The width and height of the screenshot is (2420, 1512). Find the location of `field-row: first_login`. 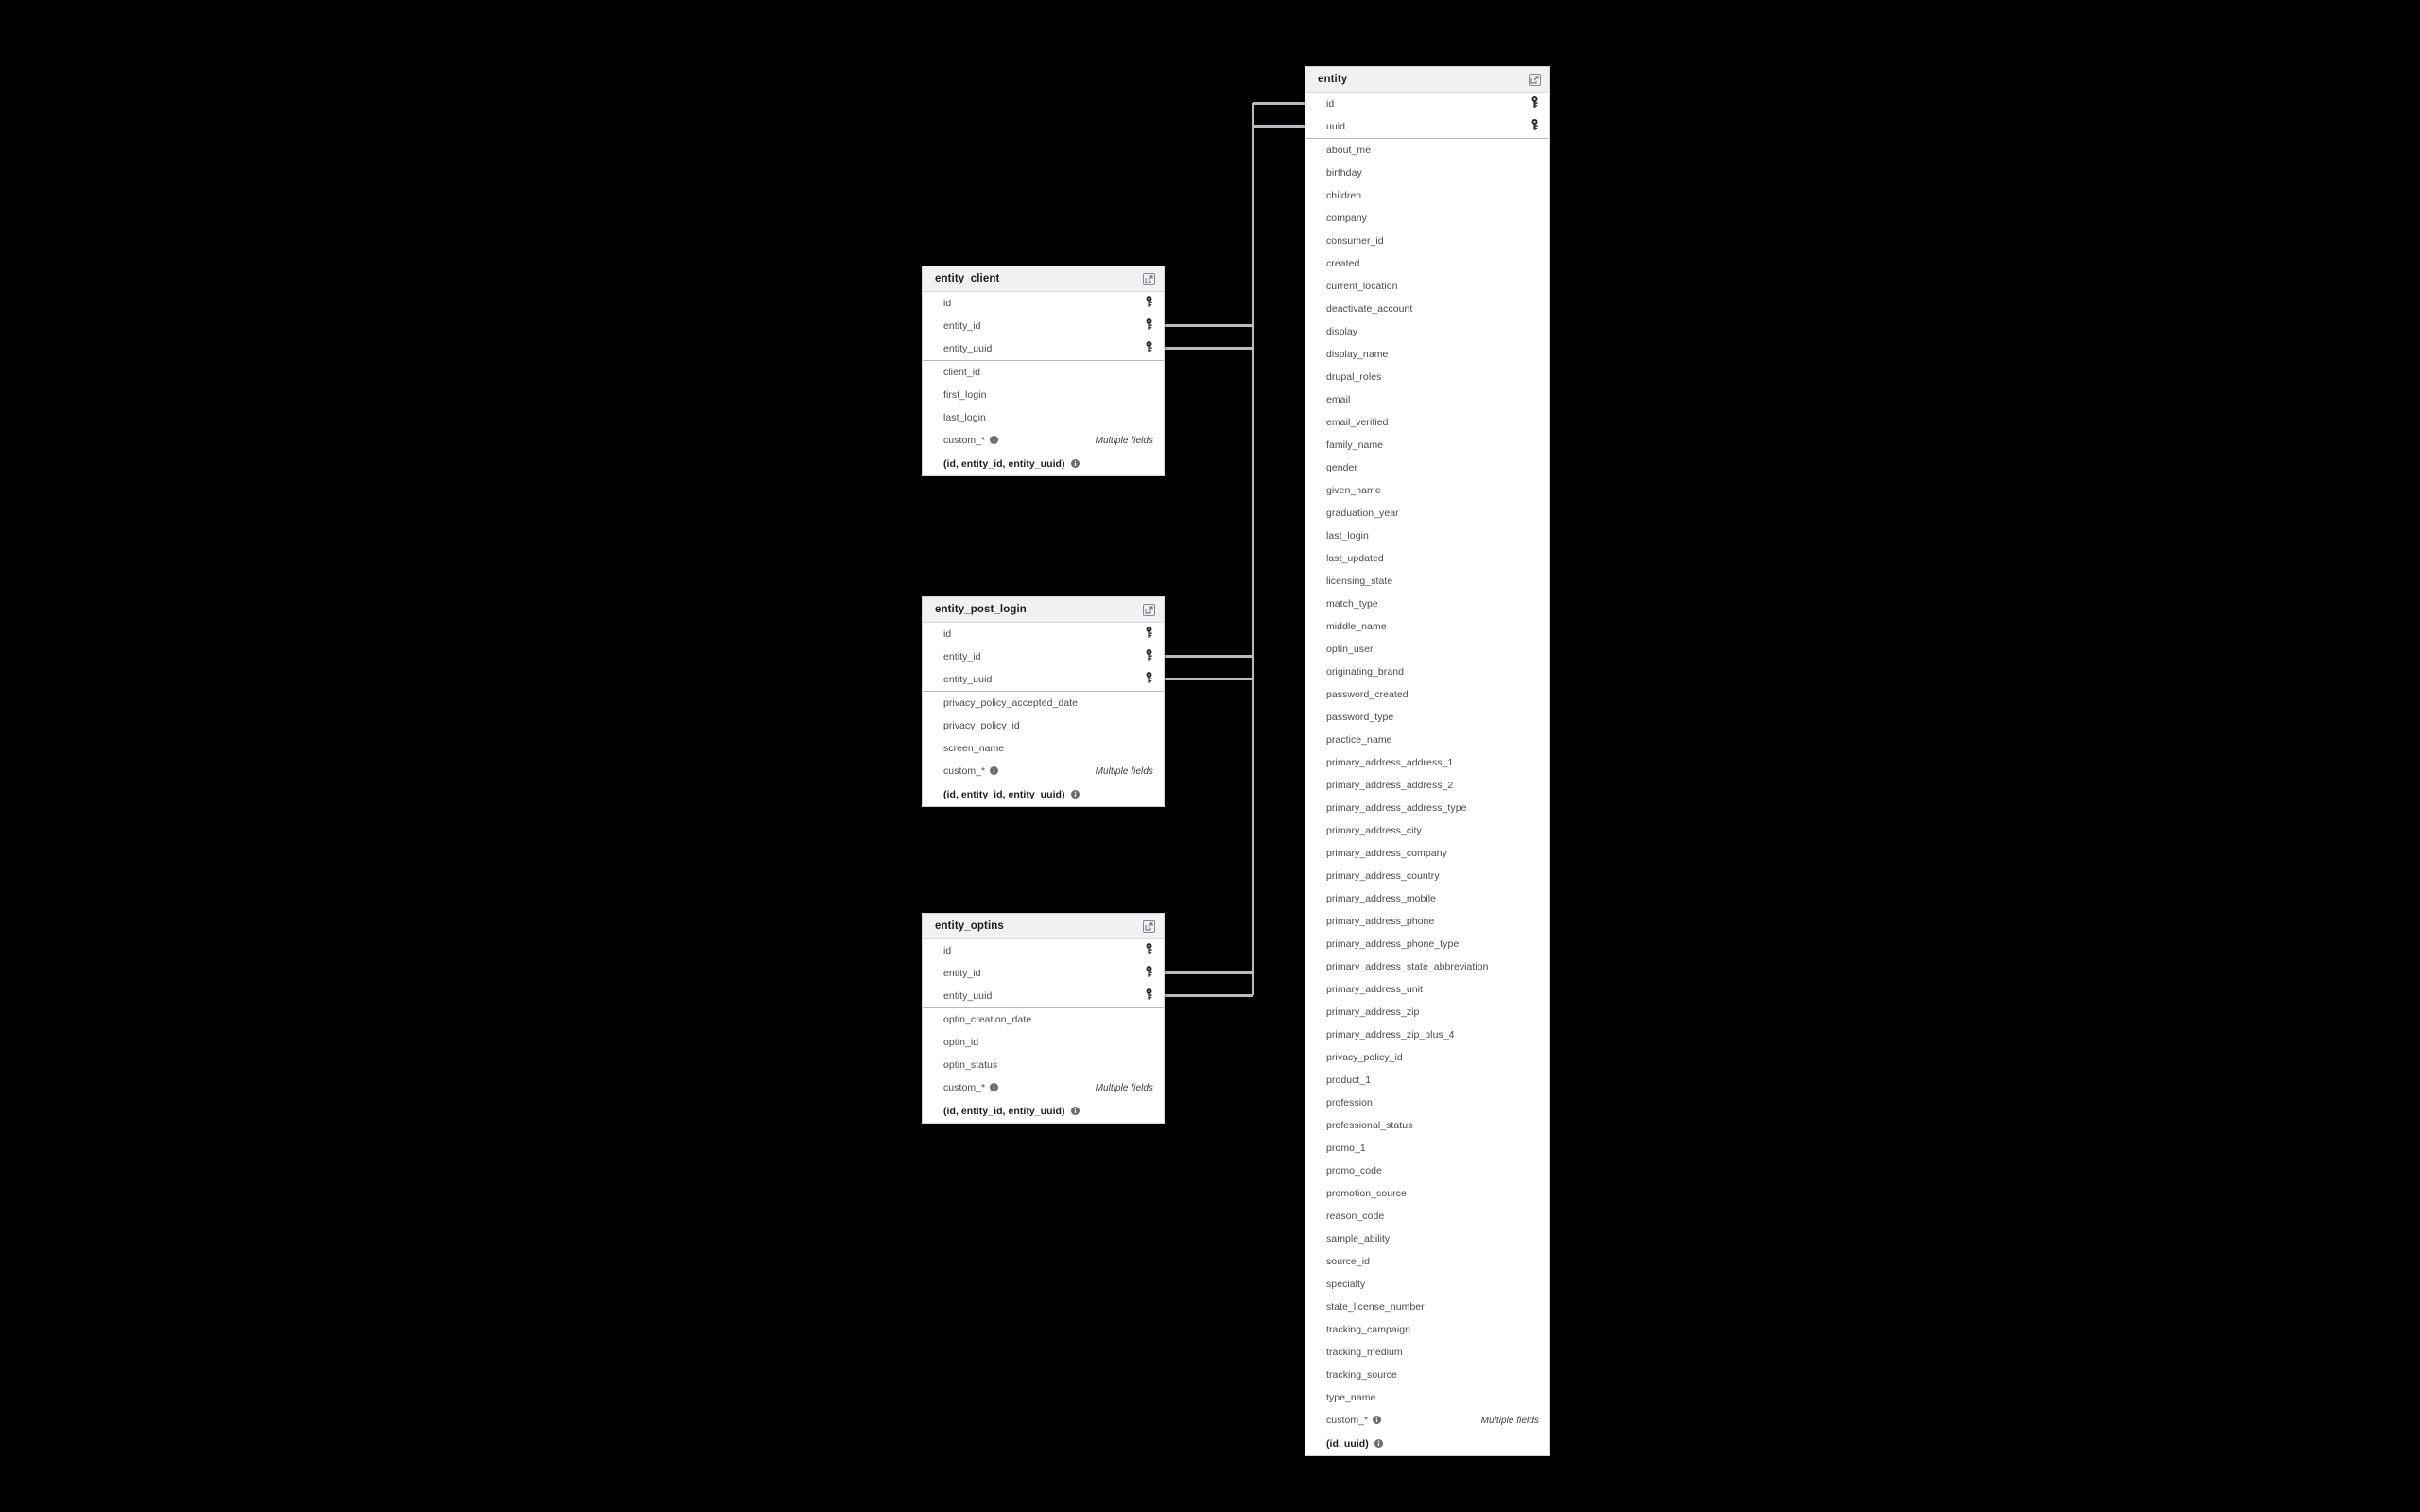

field-row: first_login is located at coordinates (1043, 395).